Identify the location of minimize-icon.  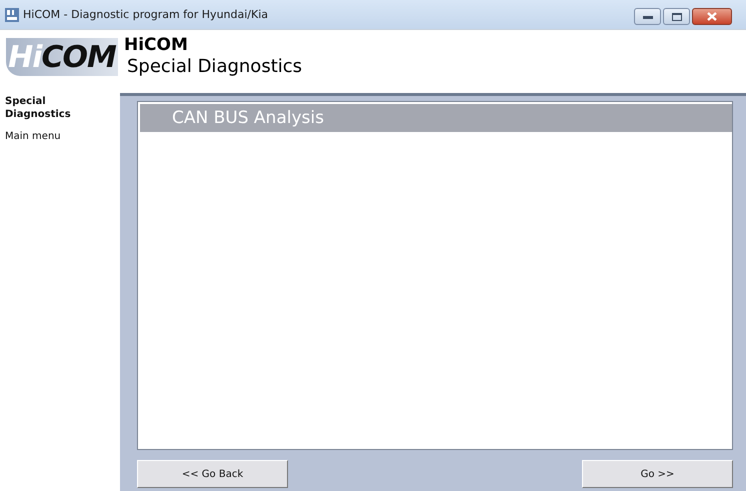
(647, 16).